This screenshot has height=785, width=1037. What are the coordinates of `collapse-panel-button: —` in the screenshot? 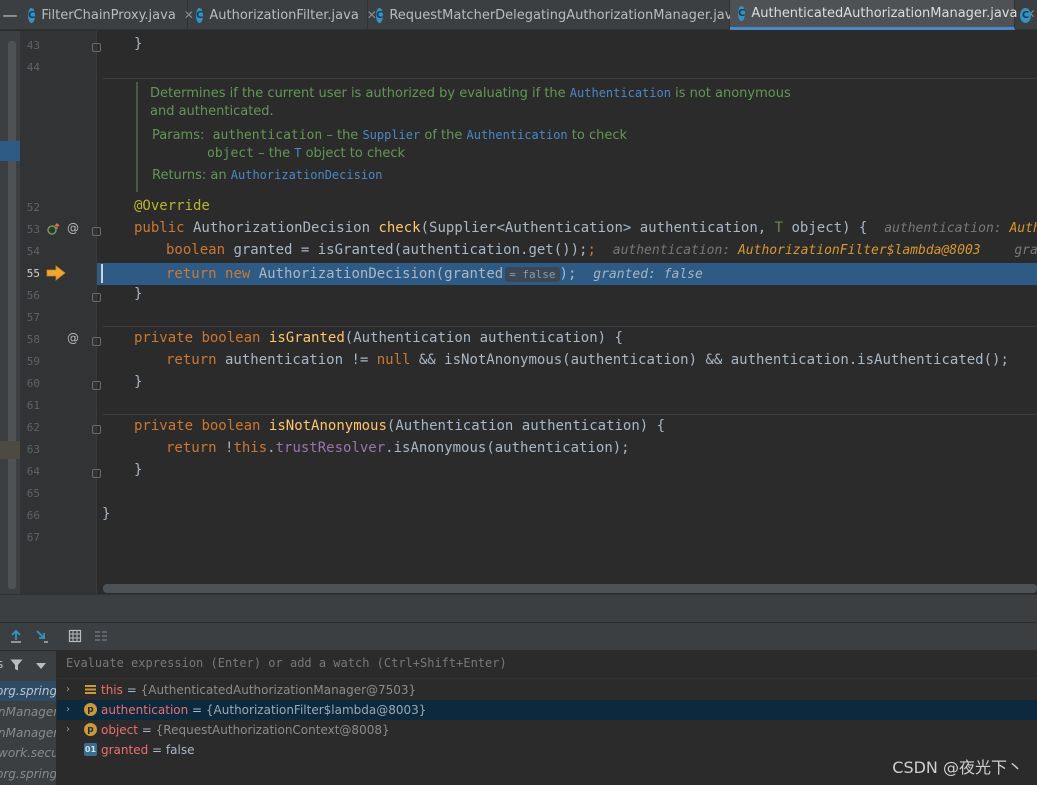 It's located at (10, 15).